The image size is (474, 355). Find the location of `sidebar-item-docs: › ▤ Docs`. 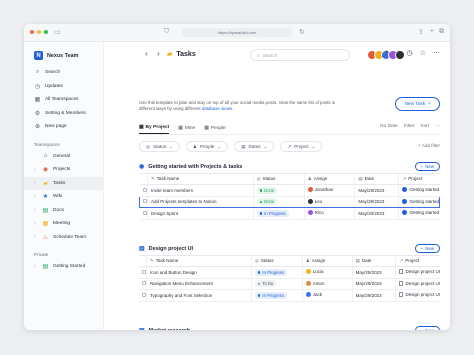

sidebar-item-docs: › ▤ Docs is located at coordinates (63, 211).